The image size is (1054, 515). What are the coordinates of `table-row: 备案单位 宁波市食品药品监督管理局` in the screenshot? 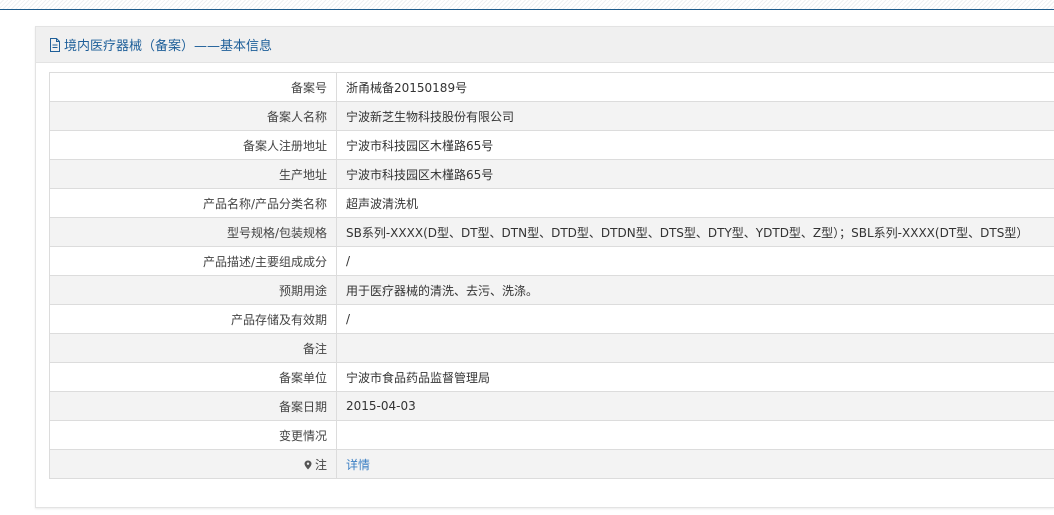 It's located at (551, 377).